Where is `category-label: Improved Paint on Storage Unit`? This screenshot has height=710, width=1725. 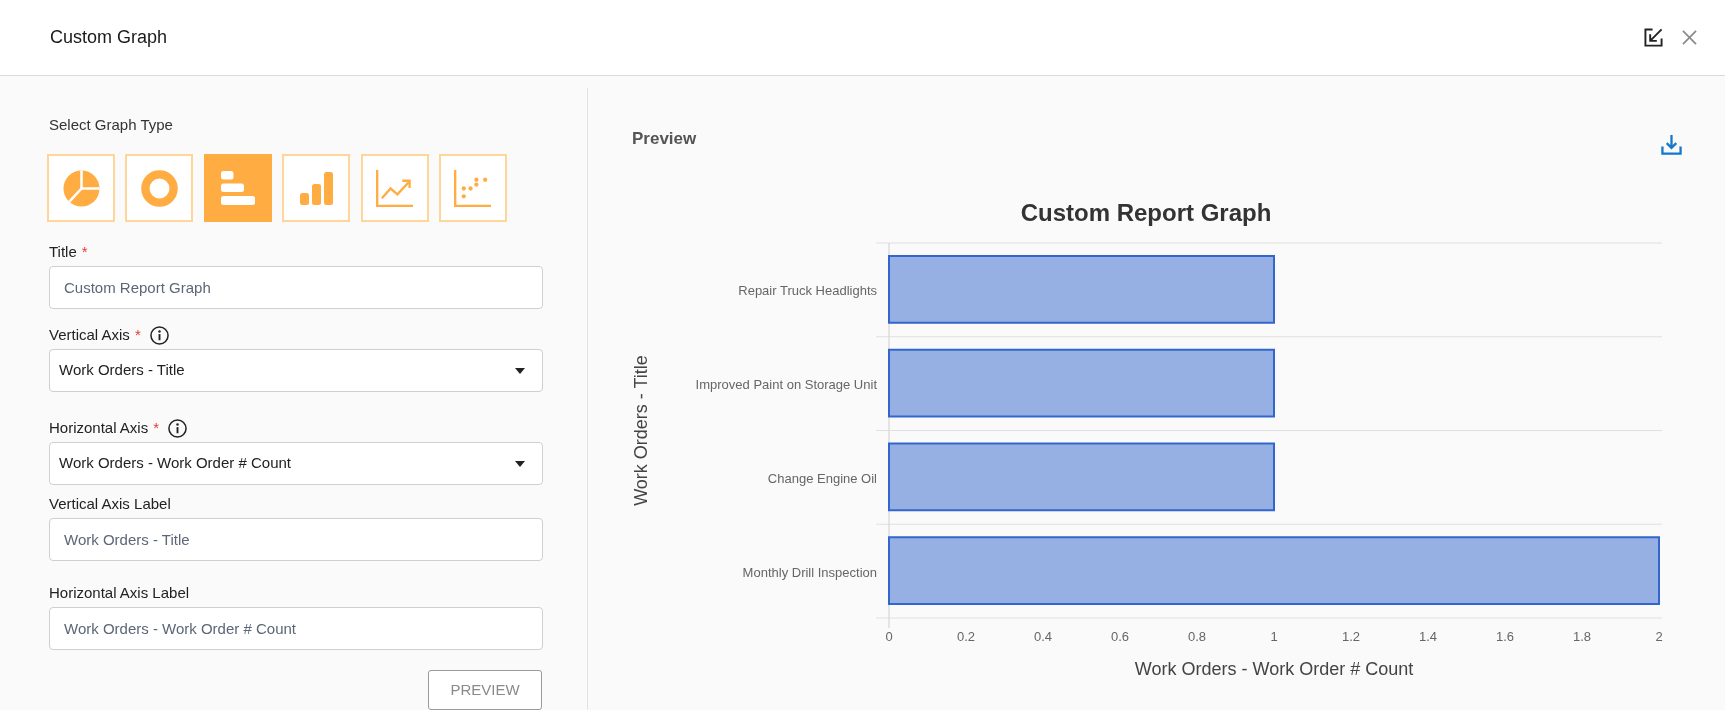
category-label: Improved Paint on Storage Unit is located at coordinates (786, 385).